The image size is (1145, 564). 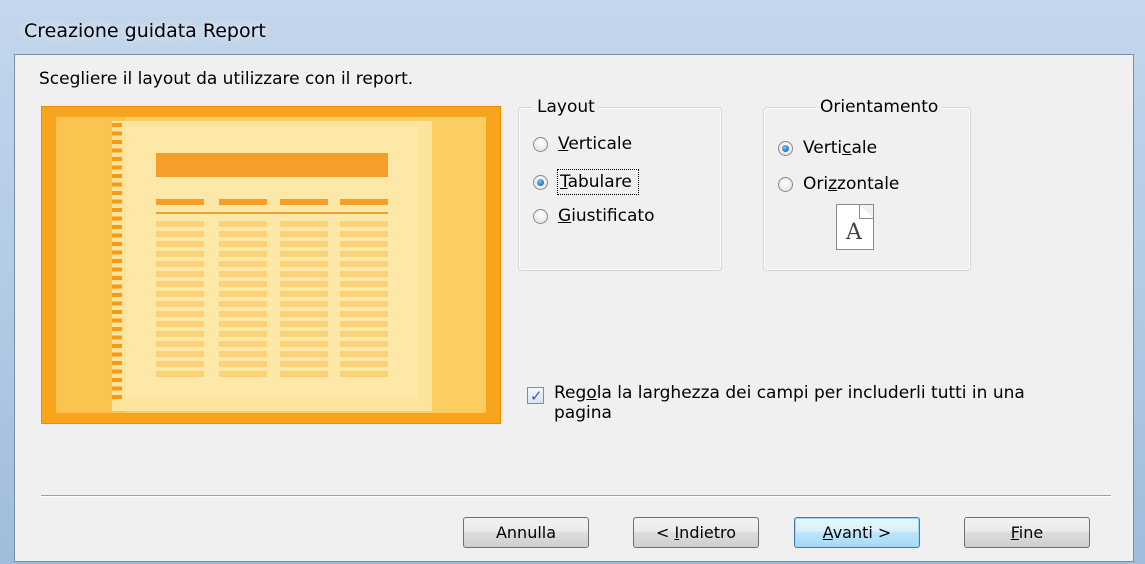 I want to click on cancel-button: Annulla, so click(x=526, y=532).